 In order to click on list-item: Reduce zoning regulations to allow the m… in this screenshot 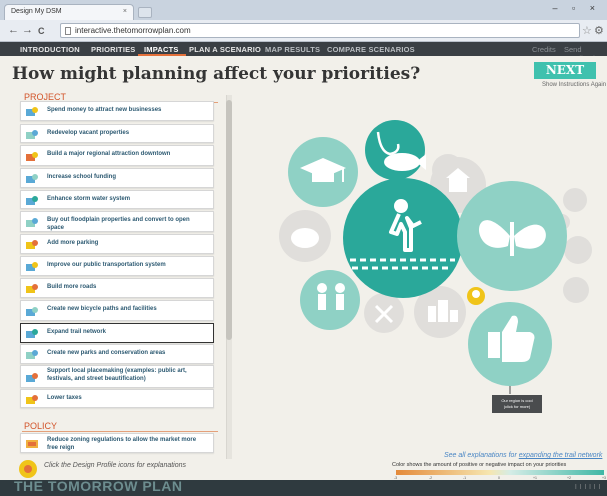, I will do `click(117, 443)`.